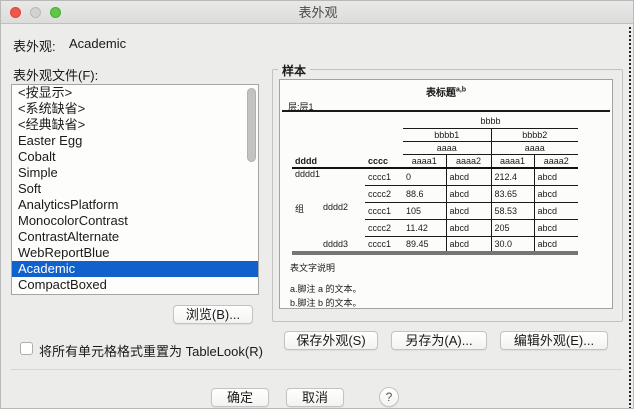 The image size is (634, 409). Describe the element at coordinates (512, 194) in the screenshot. I see `preview-cell: 83.65` at that location.